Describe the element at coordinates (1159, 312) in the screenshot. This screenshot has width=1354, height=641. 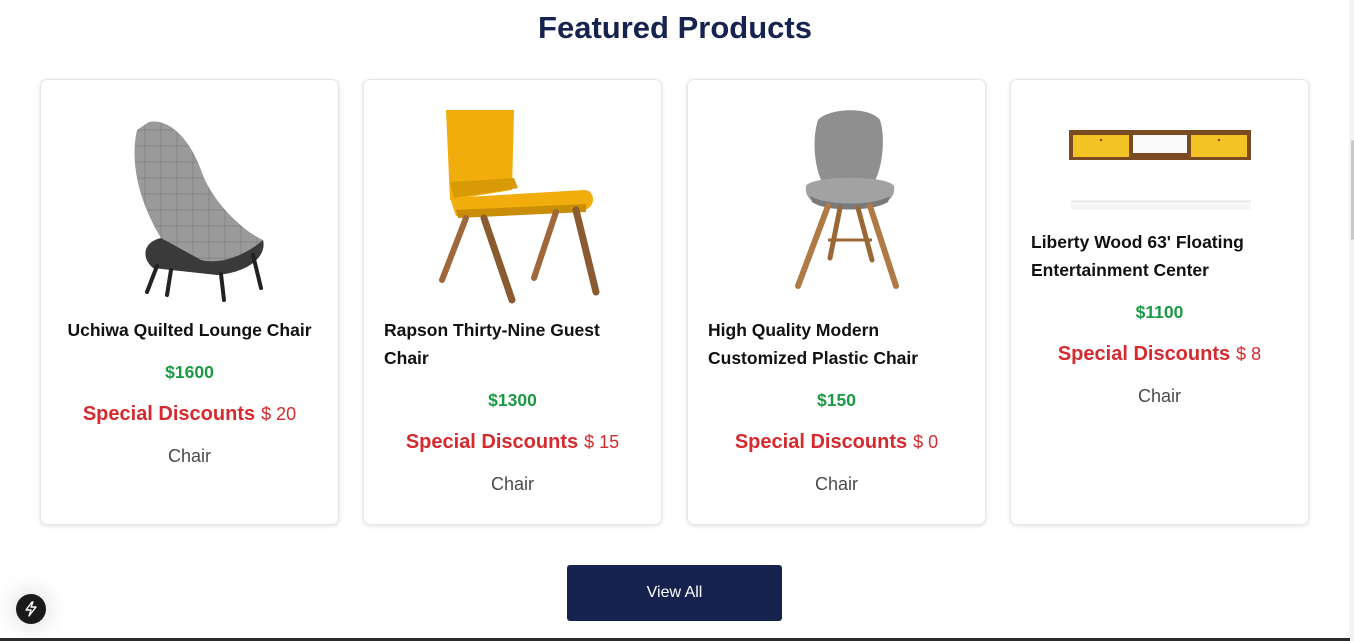
I see `product-price: $1100` at that location.